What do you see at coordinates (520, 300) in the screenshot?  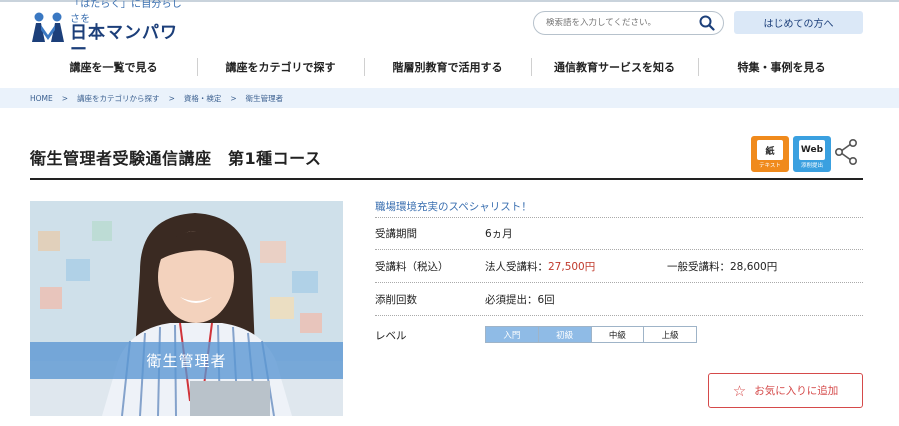 I see `correction-value: 必須提出：6回` at bounding box center [520, 300].